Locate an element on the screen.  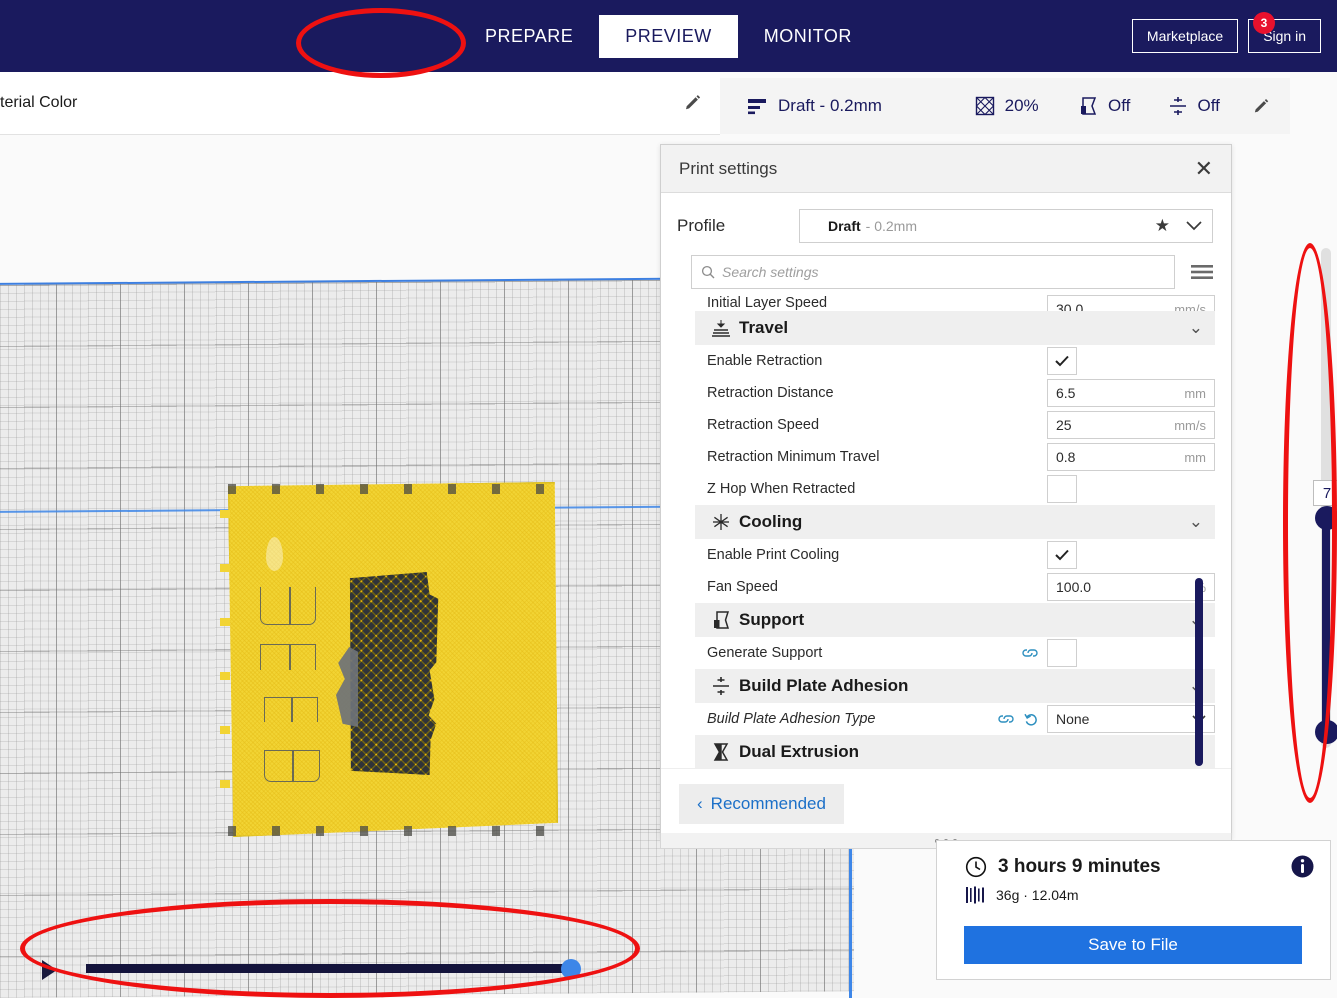
summary-support: Off is located at coordinates (1122, 106).